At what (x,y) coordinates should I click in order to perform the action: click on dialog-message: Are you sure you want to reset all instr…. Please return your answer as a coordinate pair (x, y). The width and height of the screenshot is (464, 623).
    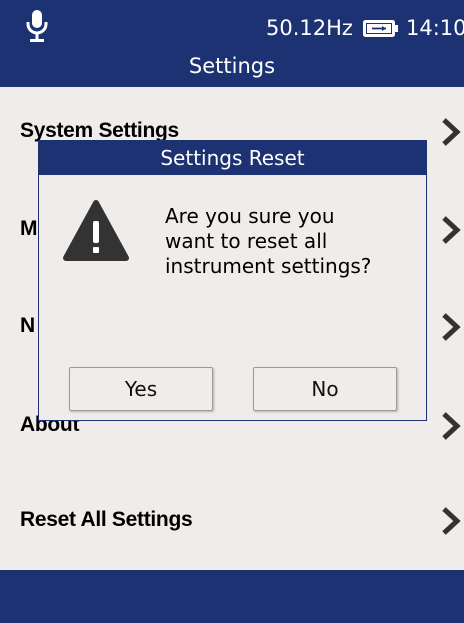
    Looking at the image, I should click on (290, 241).